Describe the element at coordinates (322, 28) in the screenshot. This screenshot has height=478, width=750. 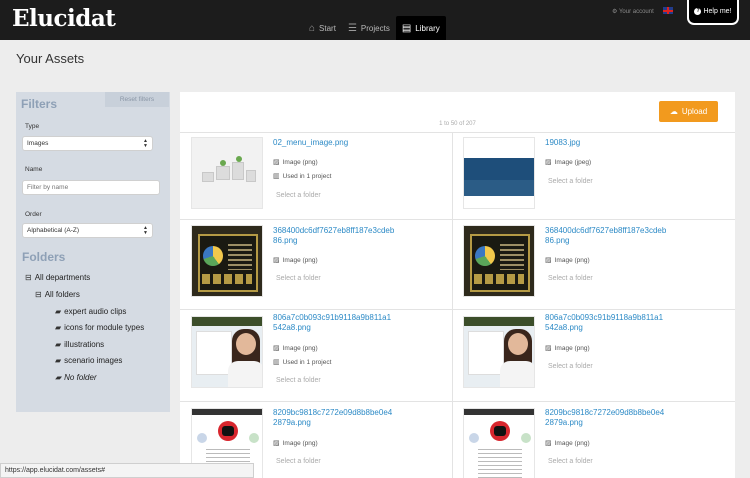
I see `nav-start: ⌂ Start` at that location.